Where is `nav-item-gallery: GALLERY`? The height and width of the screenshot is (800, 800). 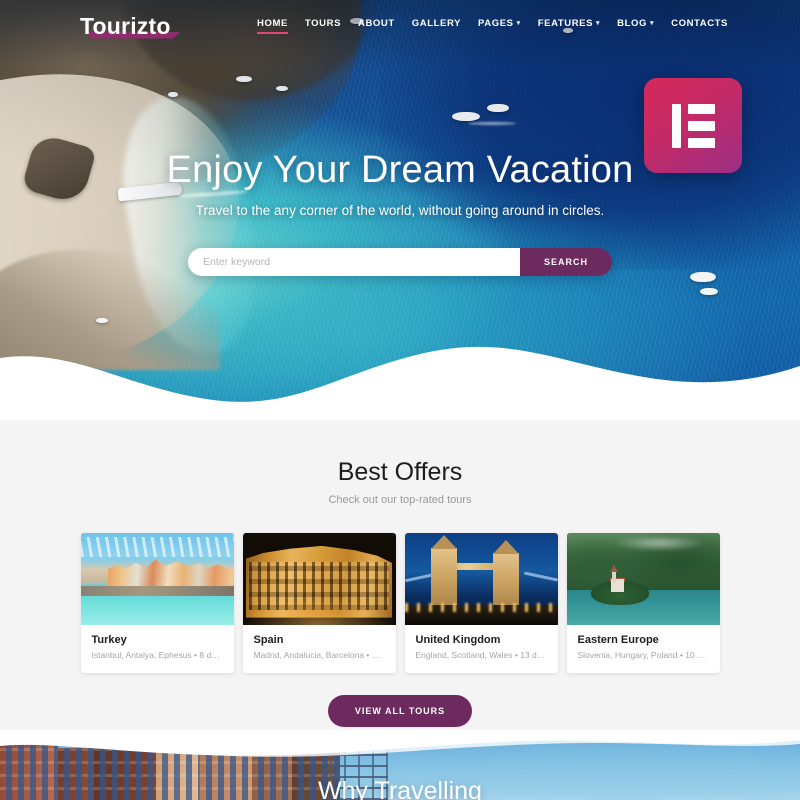 nav-item-gallery: GALLERY is located at coordinates (436, 26).